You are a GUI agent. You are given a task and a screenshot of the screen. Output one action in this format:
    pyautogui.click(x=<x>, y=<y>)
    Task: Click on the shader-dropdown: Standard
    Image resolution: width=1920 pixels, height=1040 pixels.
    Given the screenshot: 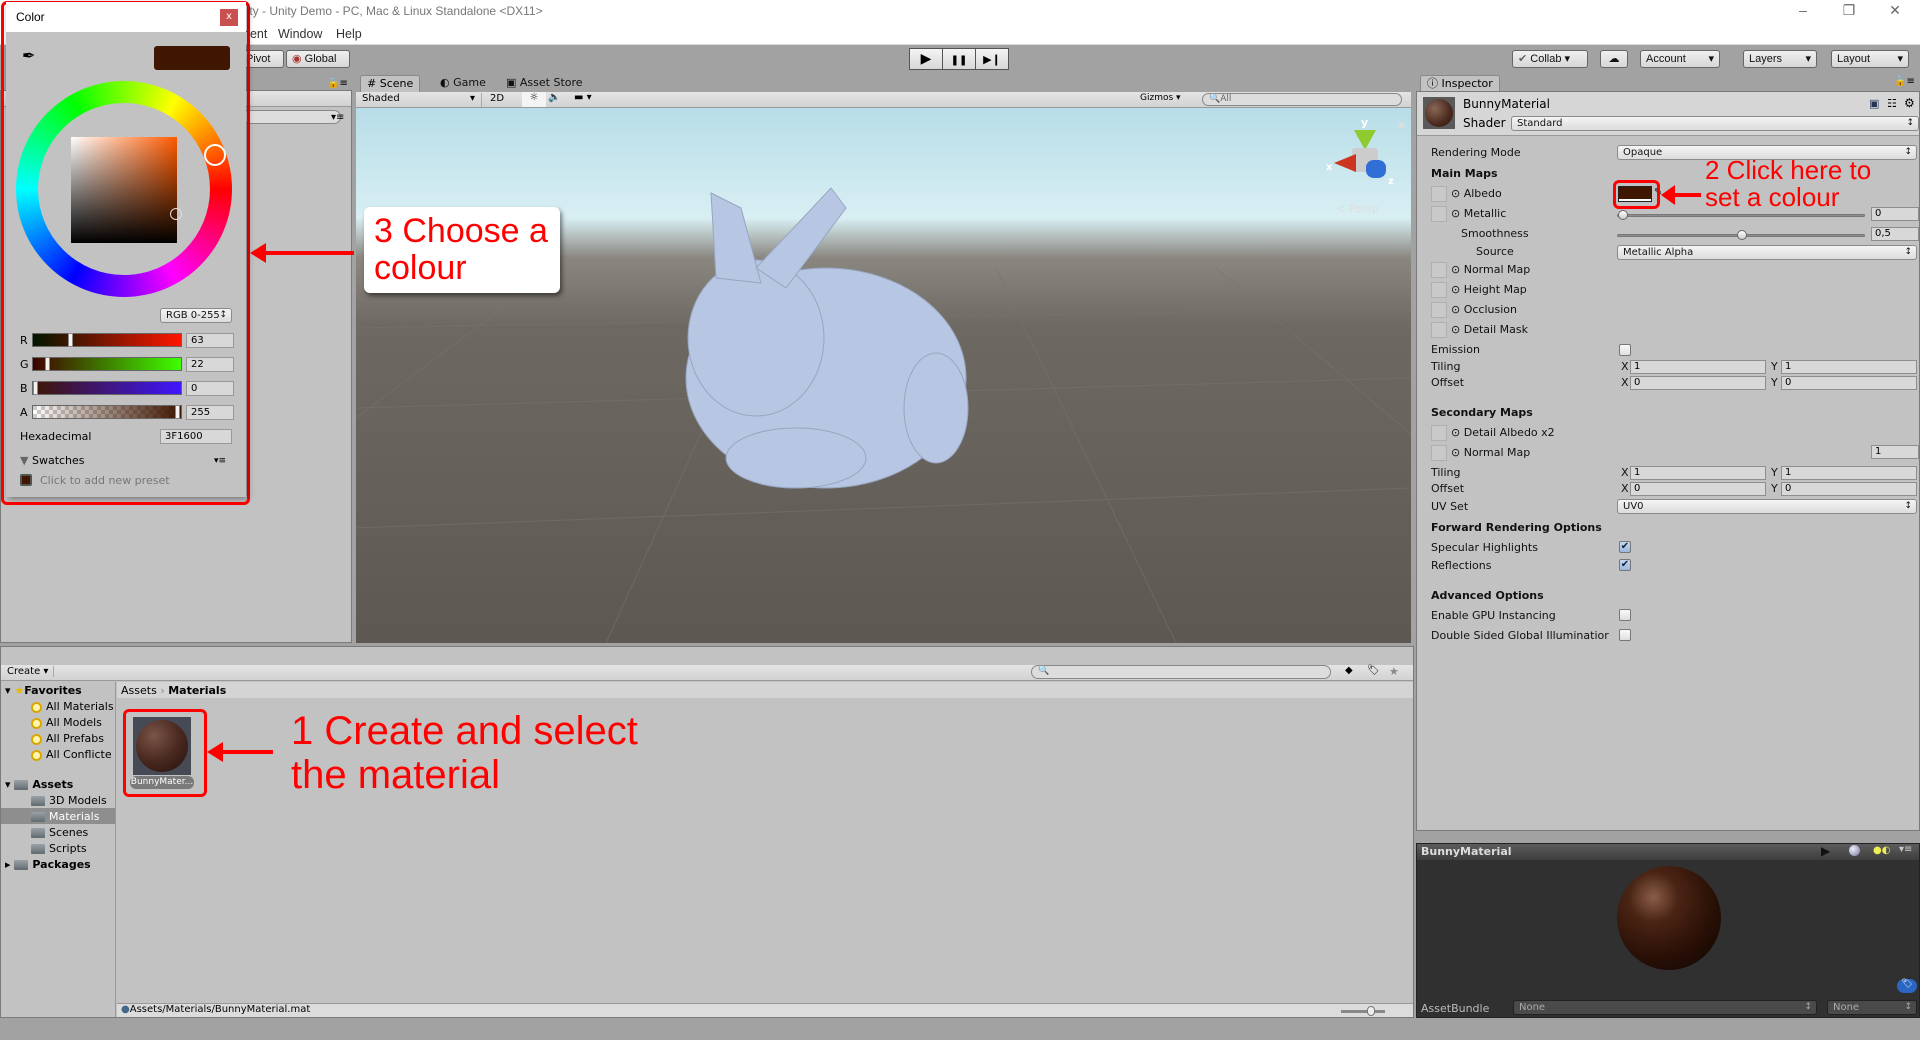 What is the action you would take?
    pyautogui.click(x=1715, y=123)
    